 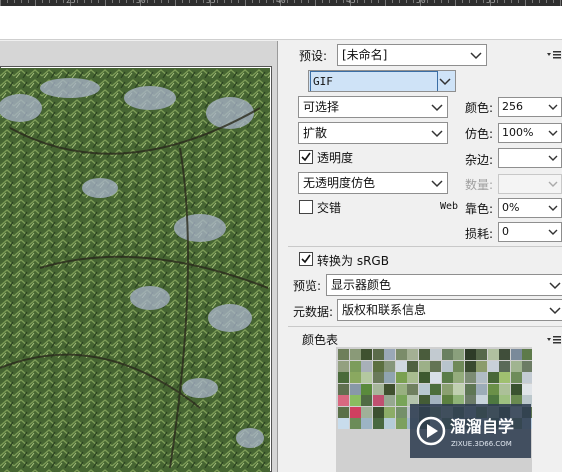 I want to click on convert-srgb-checkbox, so click(x=306, y=259).